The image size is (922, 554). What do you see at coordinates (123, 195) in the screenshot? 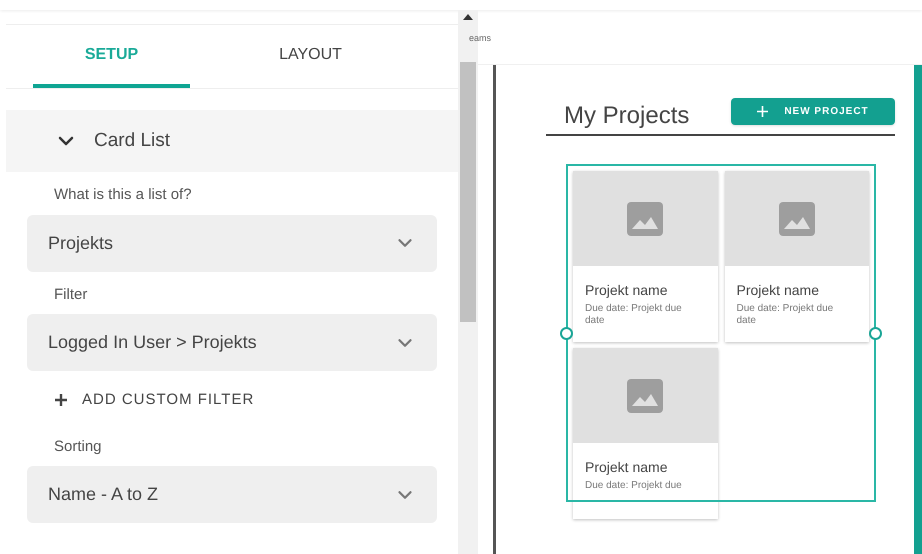
I see `field-label: What is this a list of?` at bounding box center [123, 195].